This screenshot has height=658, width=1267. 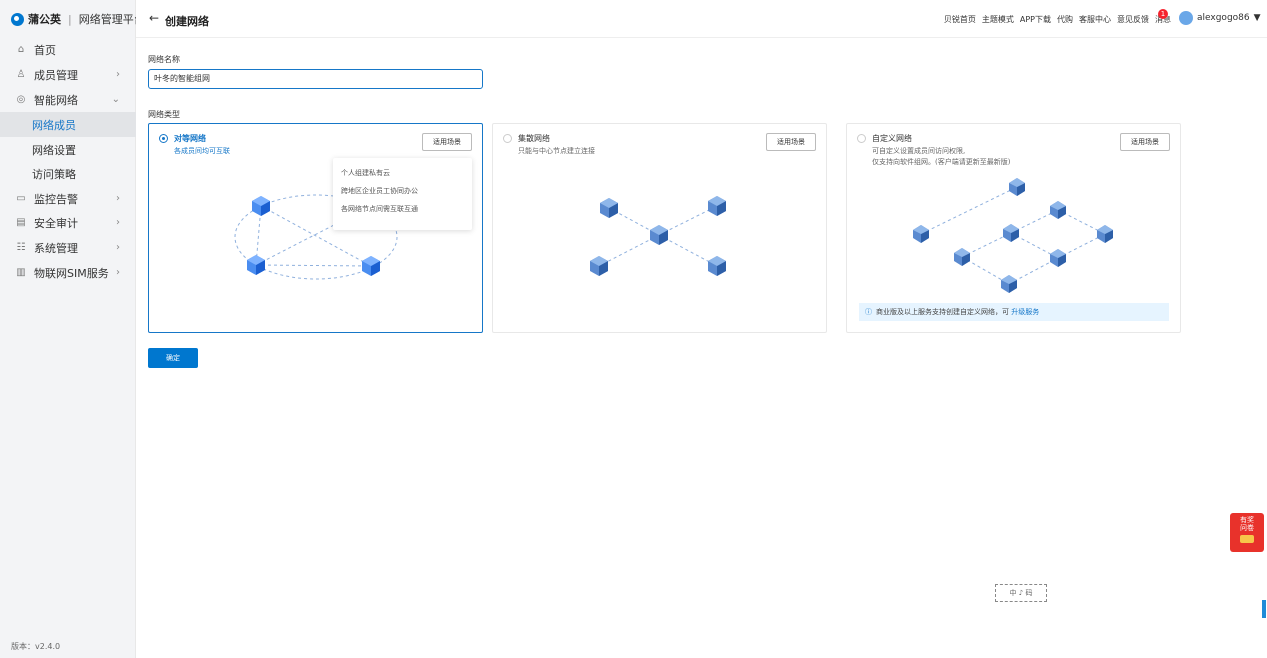 I want to click on network-type-label: 网络类型, so click(x=164, y=114).